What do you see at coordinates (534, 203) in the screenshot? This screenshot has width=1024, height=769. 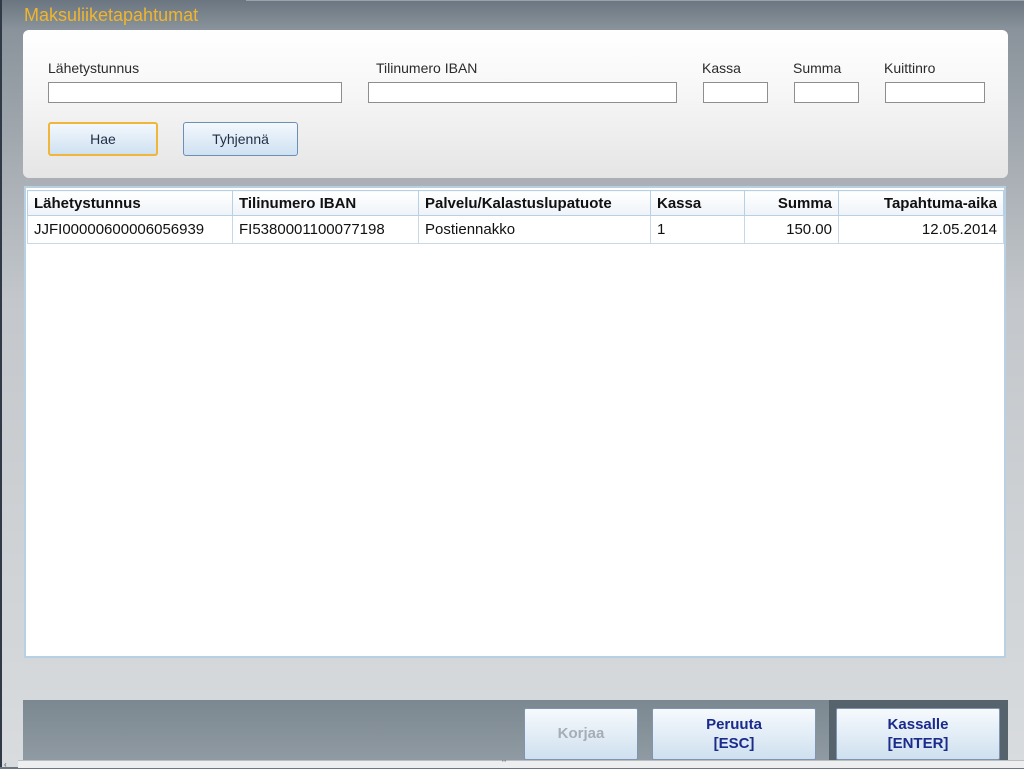 I see `column-header-palvelu: Palvelu/Kalastuslupatuote` at bounding box center [534, 203].